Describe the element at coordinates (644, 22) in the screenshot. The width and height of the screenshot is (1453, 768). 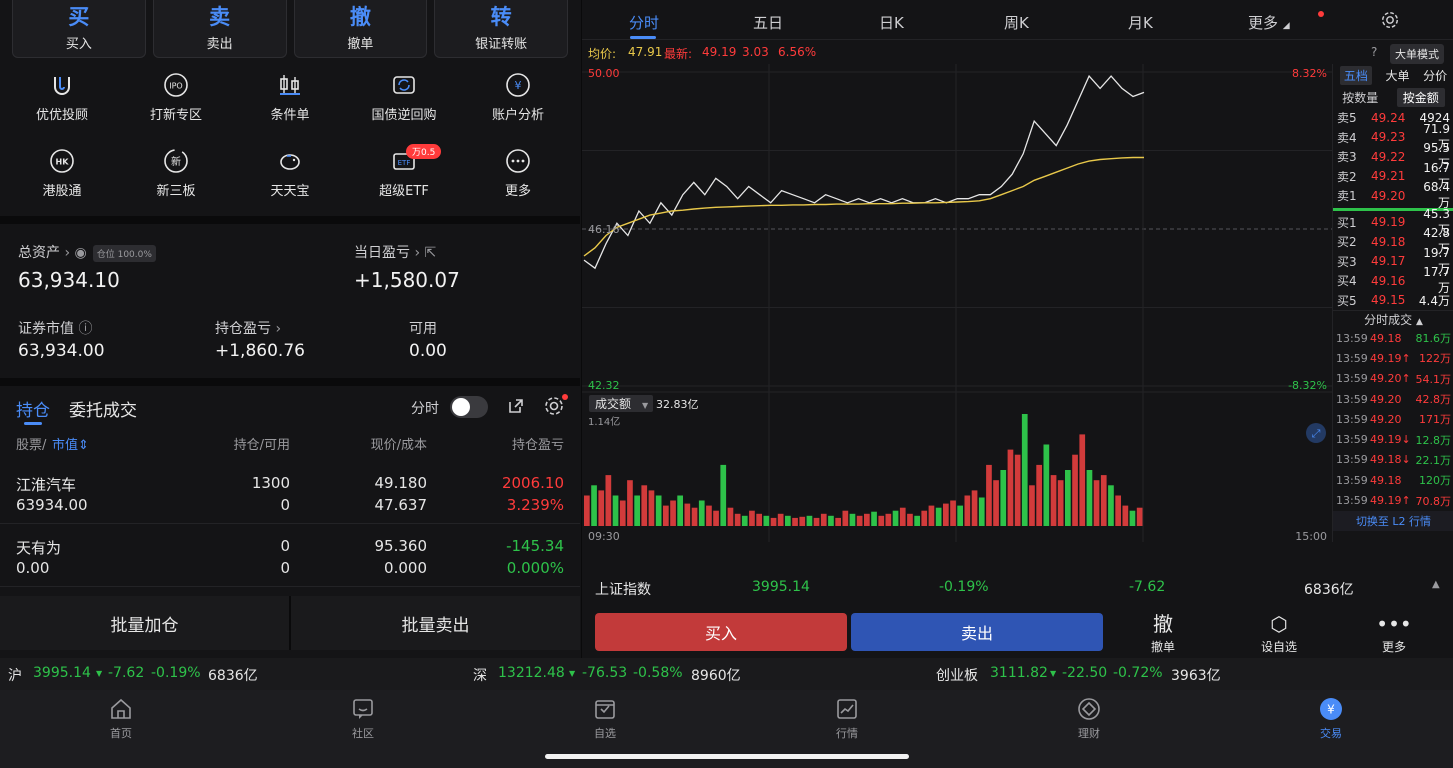
I see `tab-intraday: 分时` at that location.